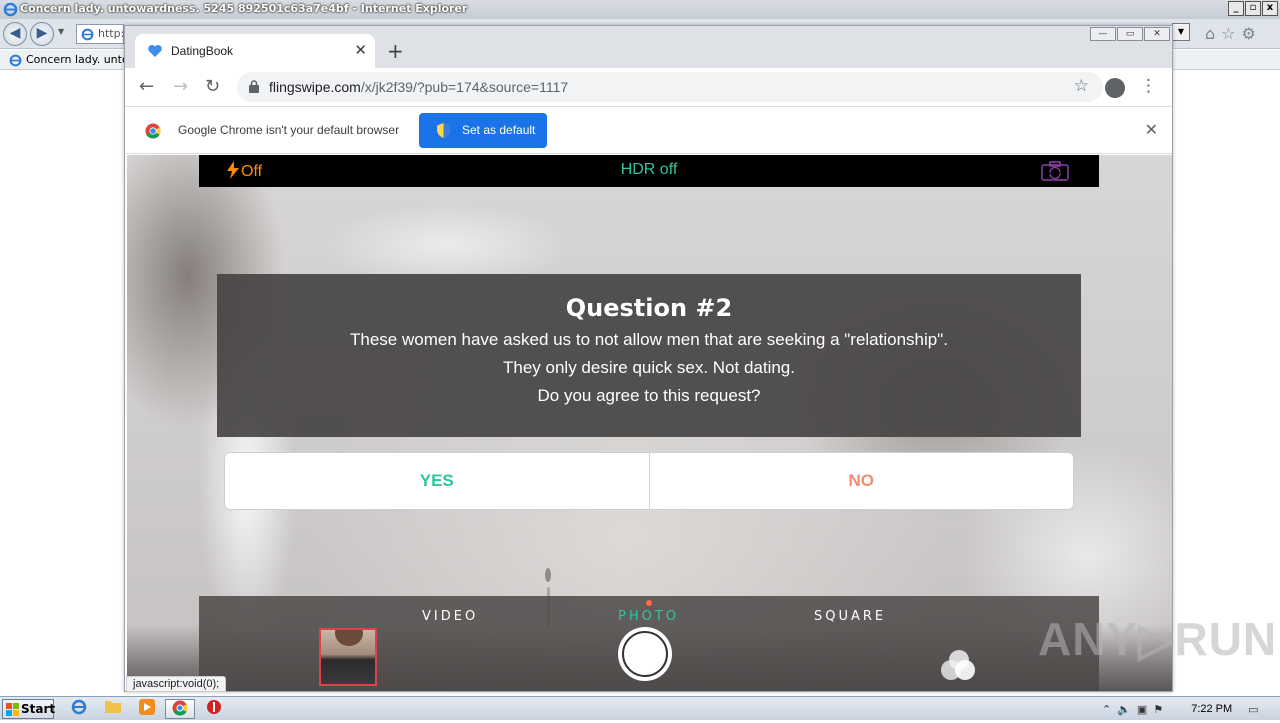 This screenshot has width=1280, height=723. I want to click on status-url-tooltip: javascript:void(0);, so click(176, 684).